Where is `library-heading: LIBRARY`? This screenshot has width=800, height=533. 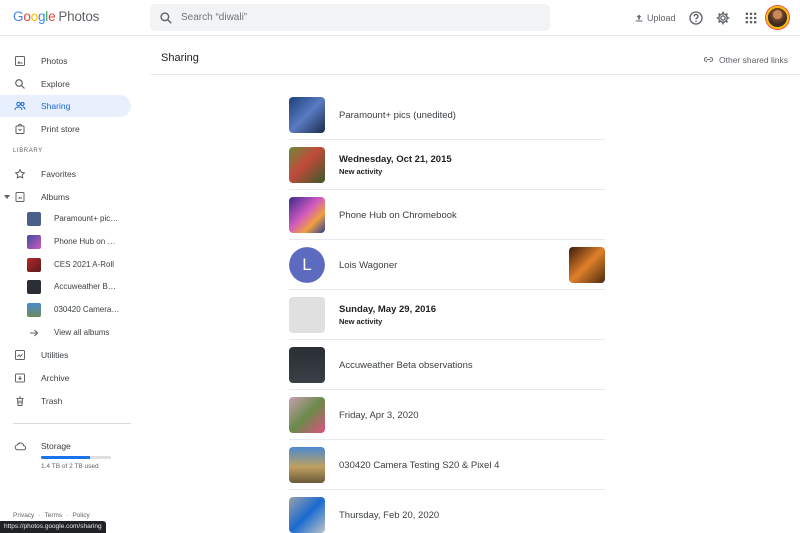 library-heading: LIBRARY is located at coordinates (28, 151).